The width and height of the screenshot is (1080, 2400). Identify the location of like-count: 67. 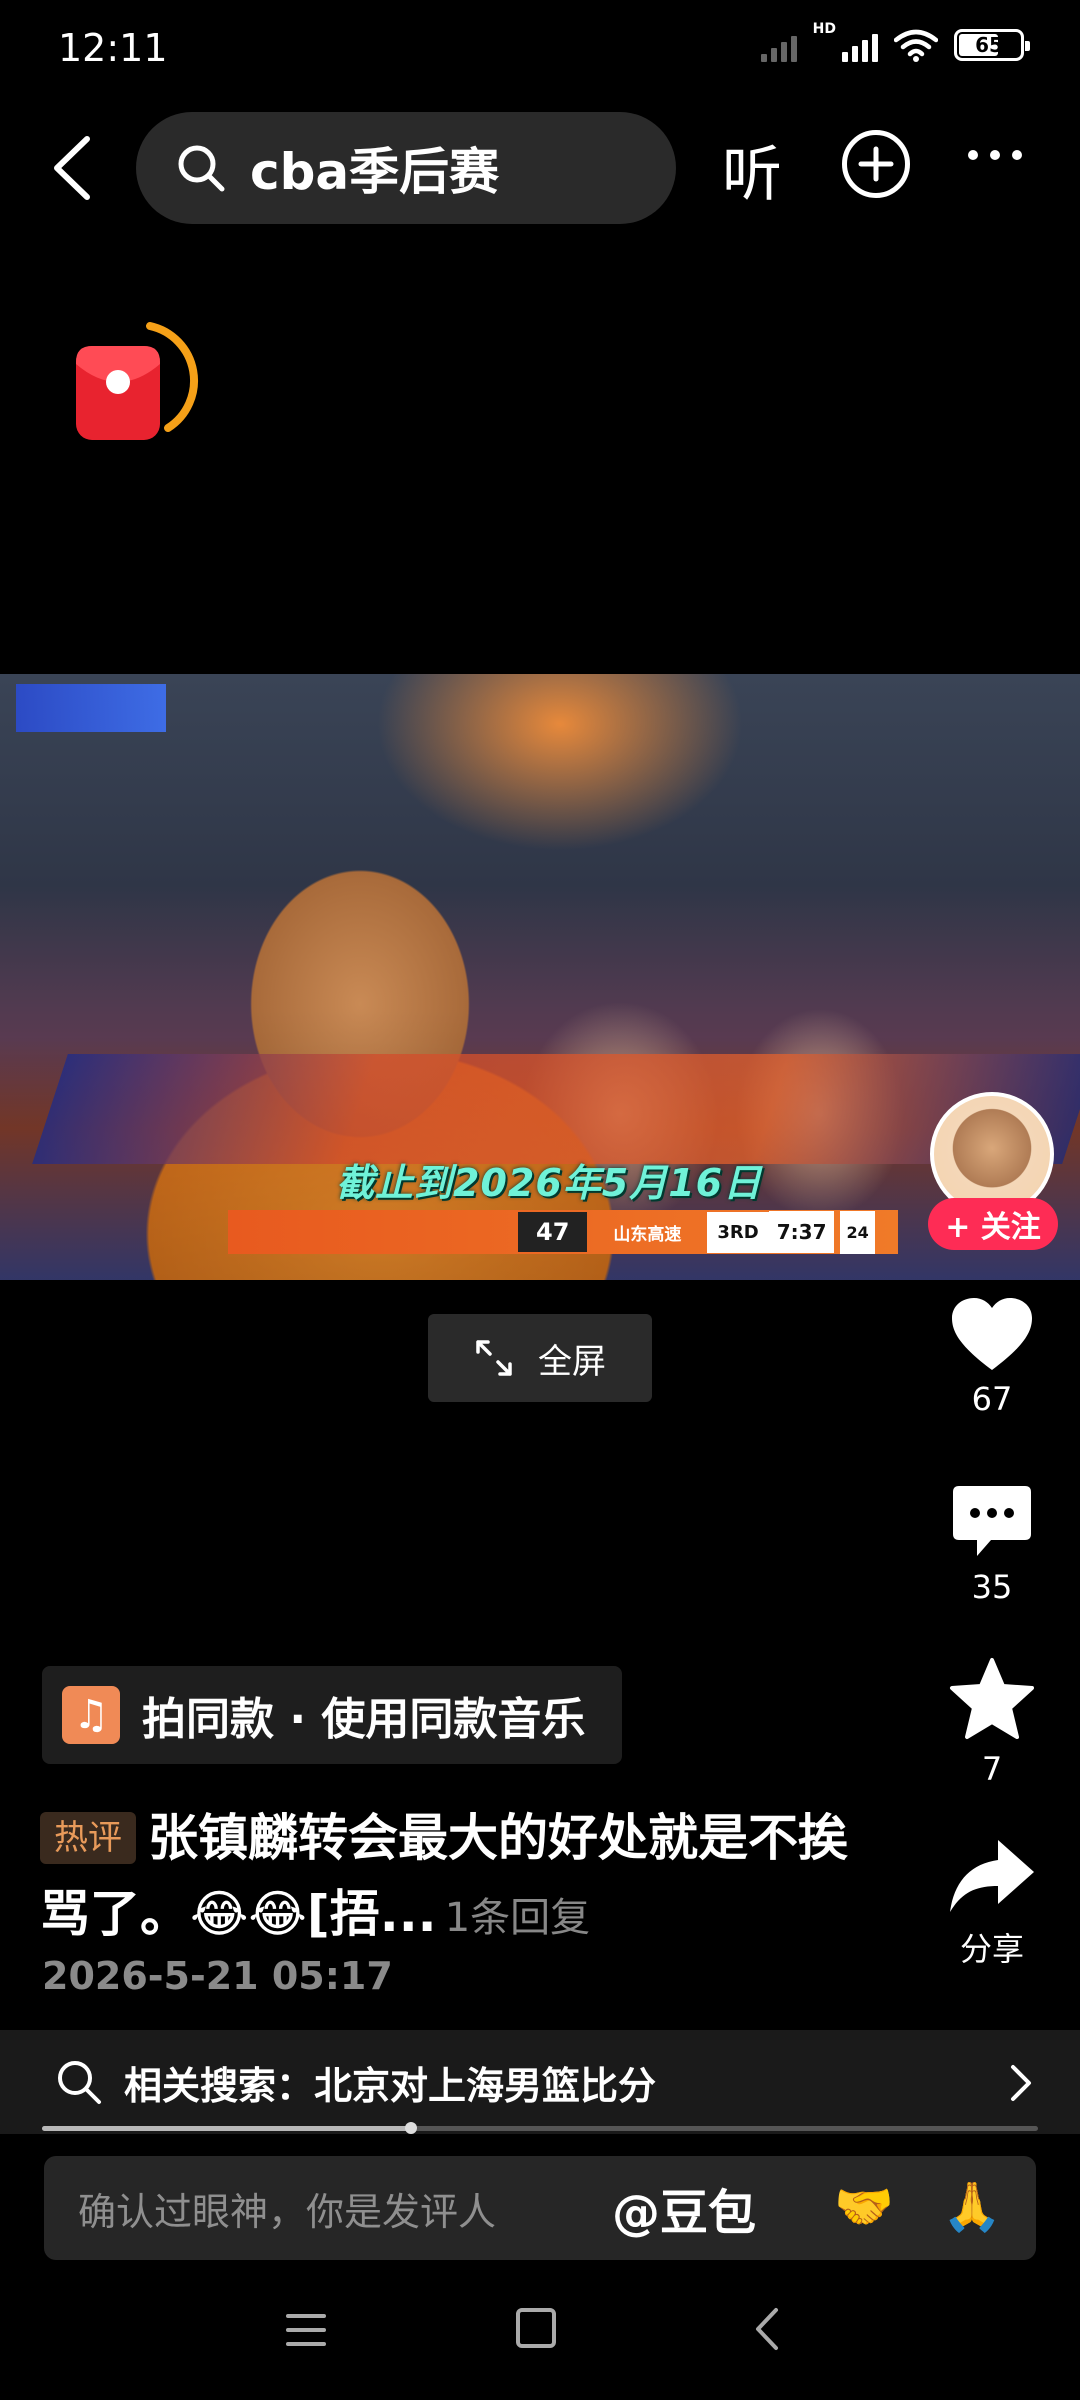
(992, 1399).